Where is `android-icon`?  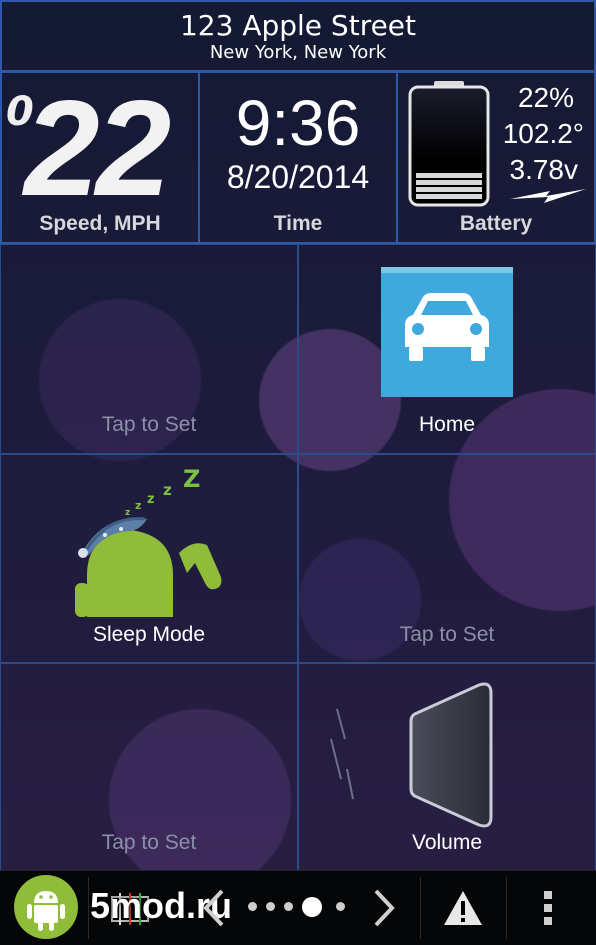
android-icon is located at coordinates (47, 907).